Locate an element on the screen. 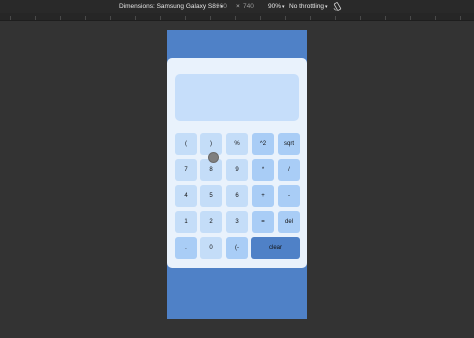 The height and width of the screenshot is (338, 474). key-divide: / is located at coordinates (289, 170).